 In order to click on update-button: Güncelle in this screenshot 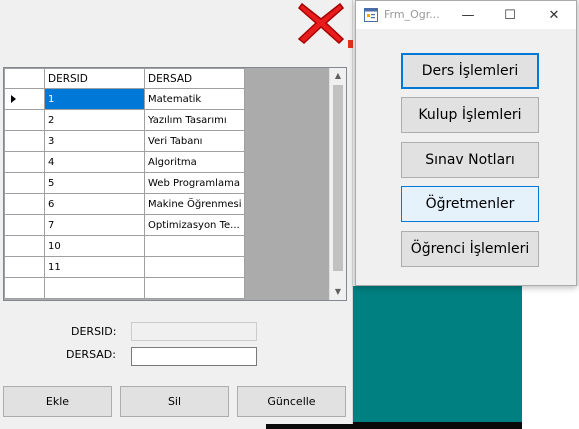, I will do `click(291, 401)`.